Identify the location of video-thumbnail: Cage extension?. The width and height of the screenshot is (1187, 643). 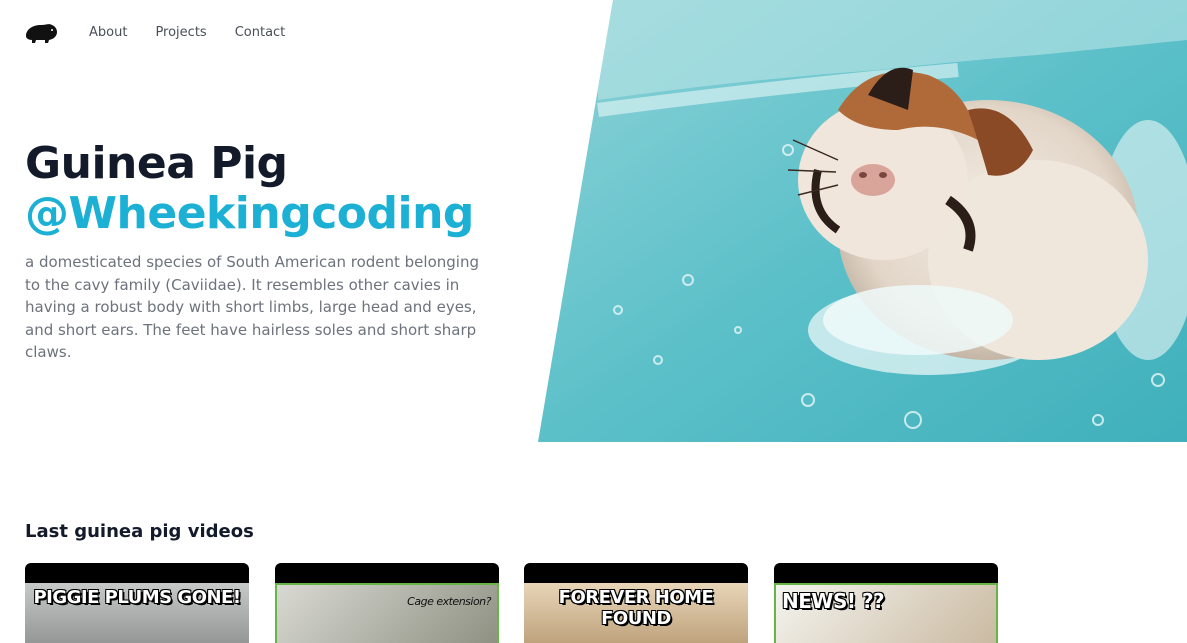
(387, 613).